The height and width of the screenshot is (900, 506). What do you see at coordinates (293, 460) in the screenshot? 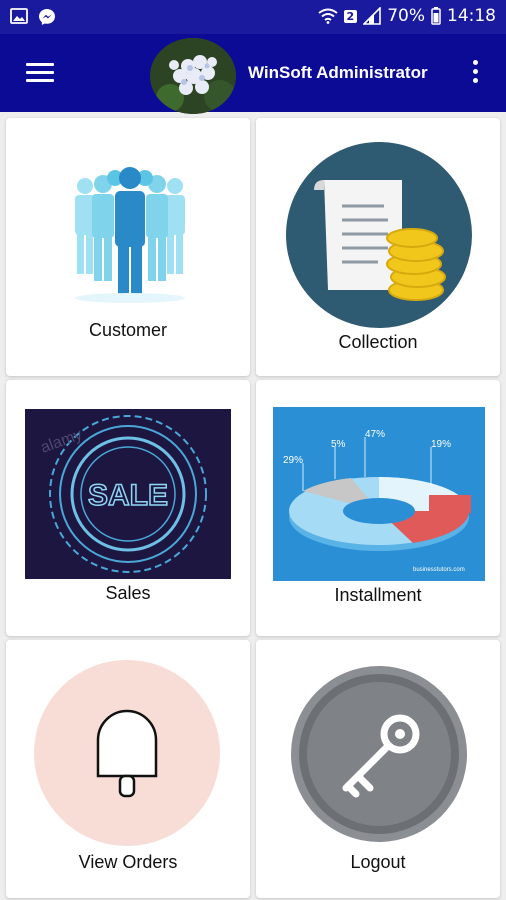
I see `chart-percent-1: 29%` at bounding box center [293, 460].